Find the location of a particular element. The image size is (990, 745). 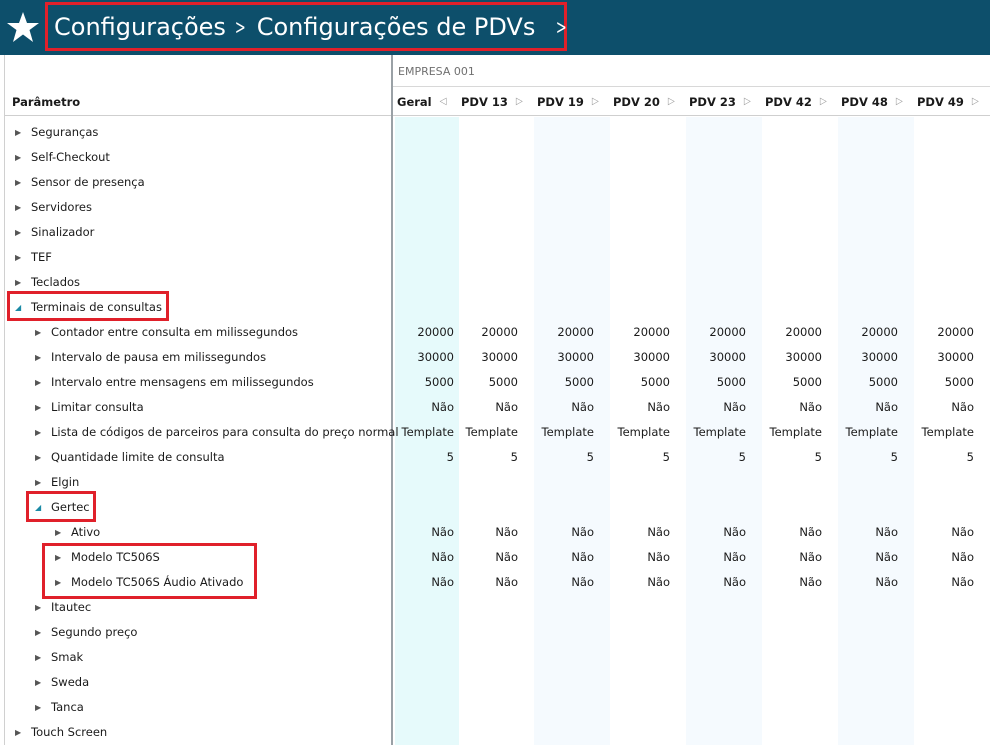

tree-row: ▶ Itautec is located at coordinates (497, 607).